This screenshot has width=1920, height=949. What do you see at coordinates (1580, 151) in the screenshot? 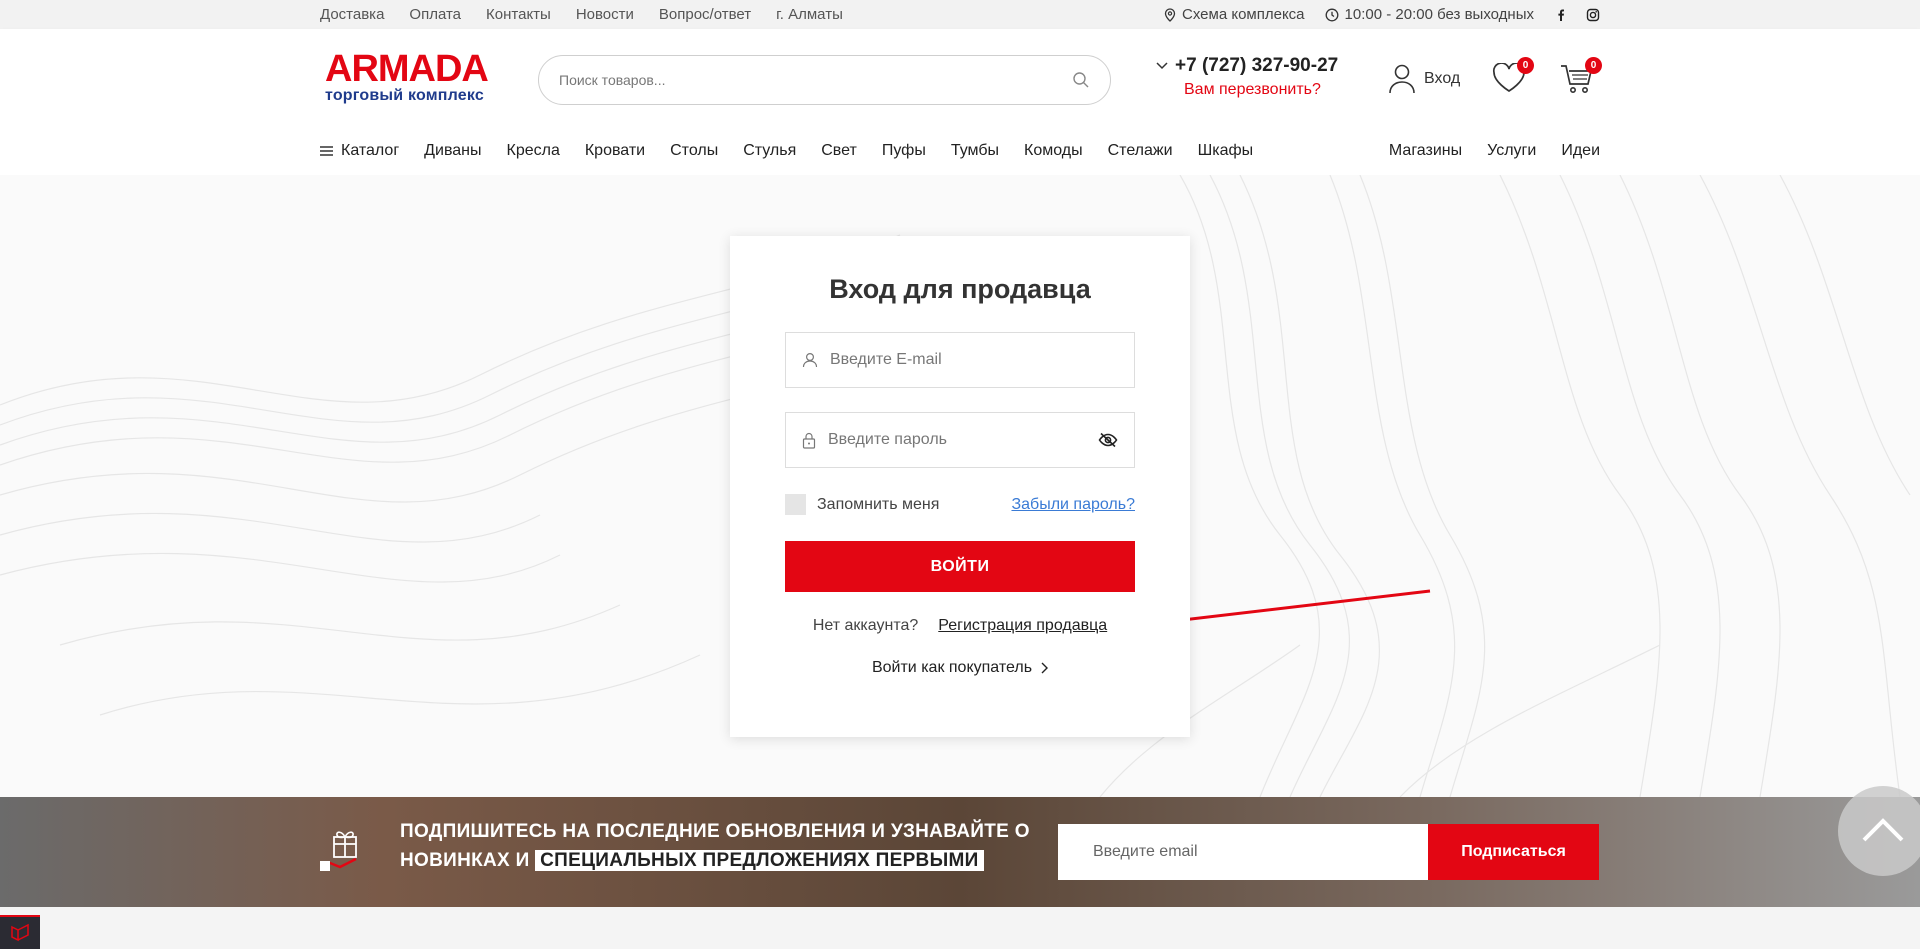
I see `nav-item-ideas: Идеи` at bounding box center [1580, 151].